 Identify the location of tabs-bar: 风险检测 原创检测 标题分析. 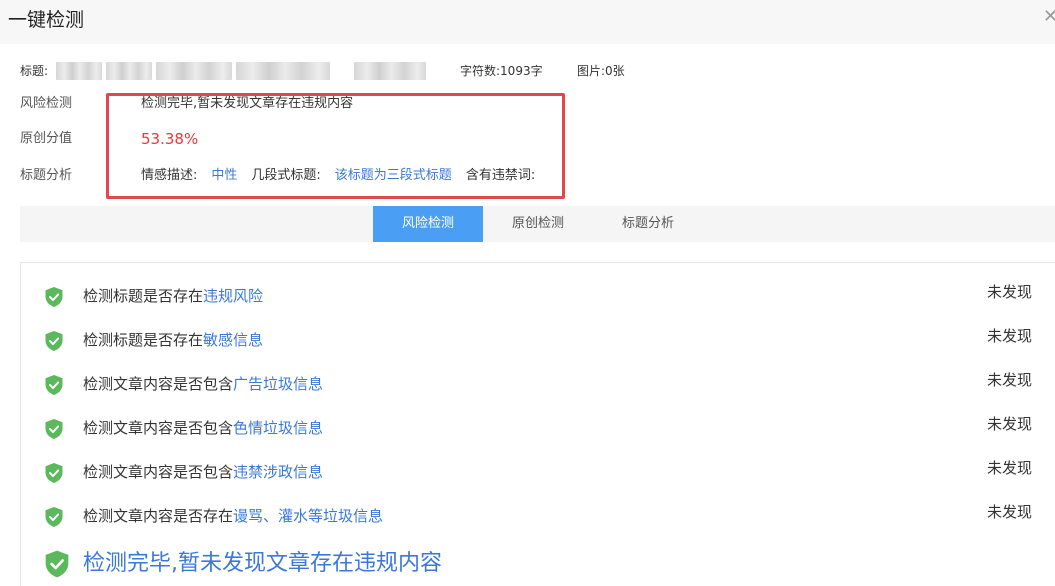
(537, 224).